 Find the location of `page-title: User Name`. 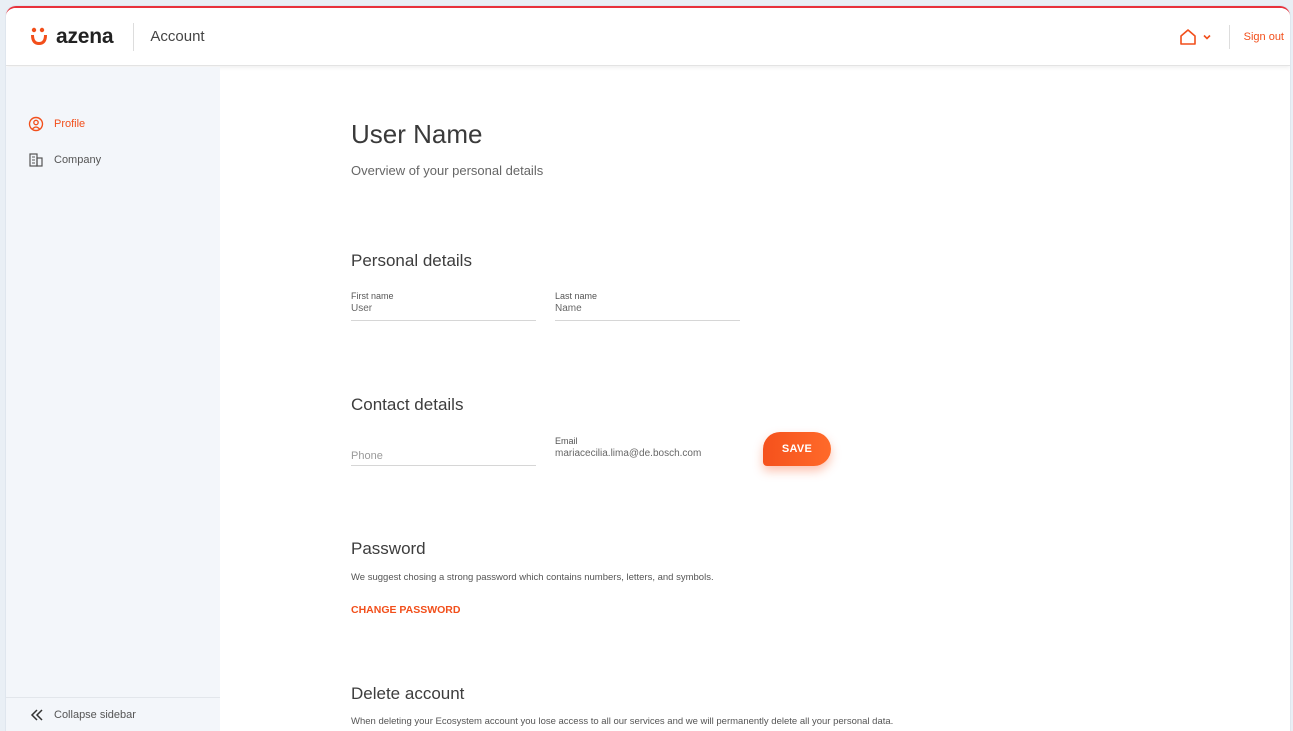

page-title: User Name is located at coordinates (417, 134).